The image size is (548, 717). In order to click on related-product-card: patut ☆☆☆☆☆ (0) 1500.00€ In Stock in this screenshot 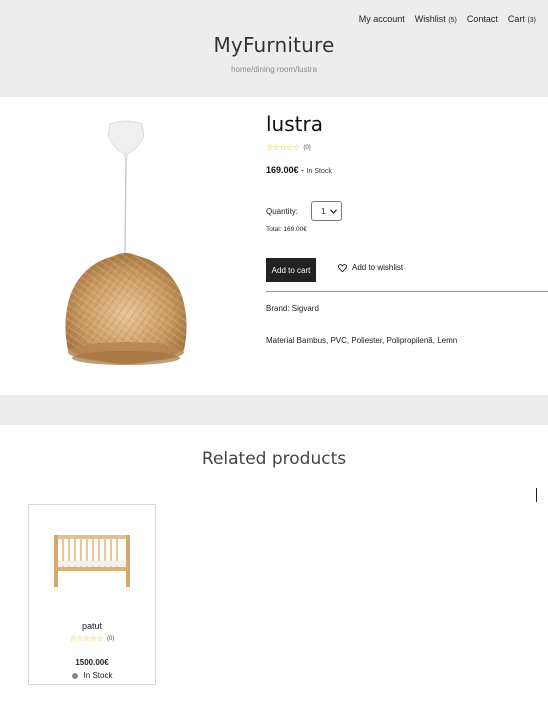, I will do `click(92, 594)`.